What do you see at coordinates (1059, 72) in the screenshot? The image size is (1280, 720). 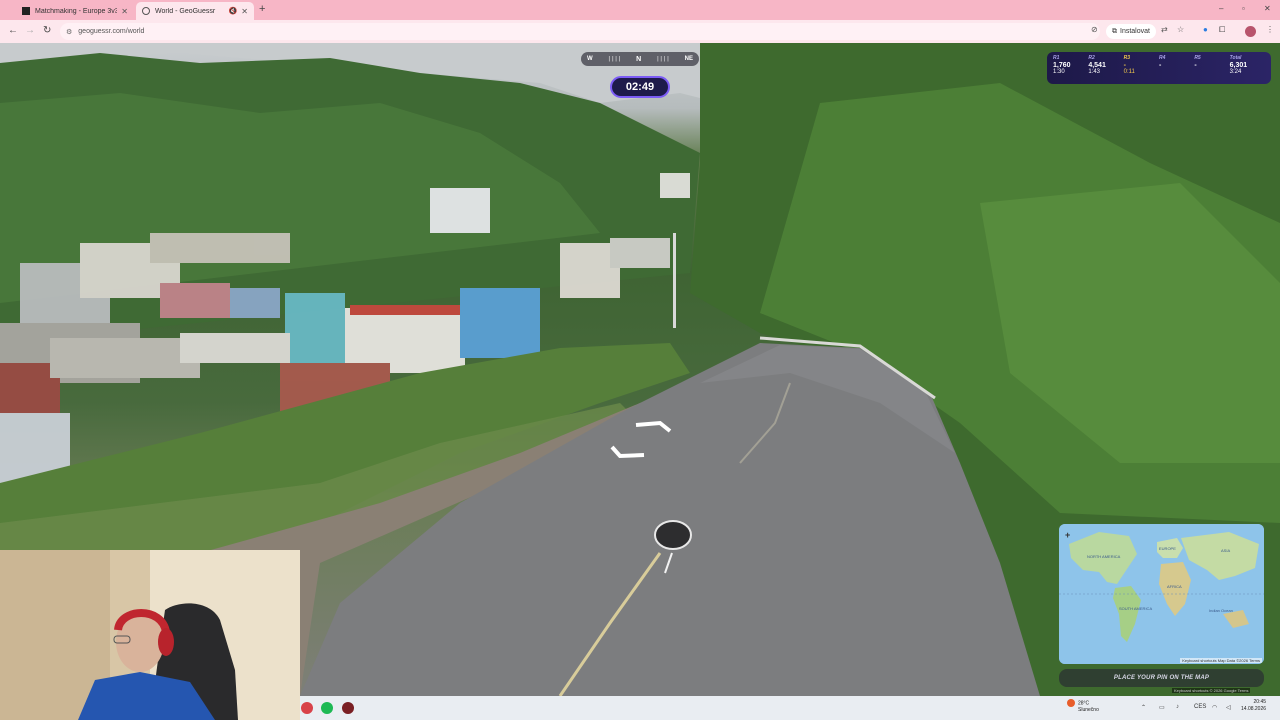 I see `round-time: 1:30` at bounding box center [1059, 72].